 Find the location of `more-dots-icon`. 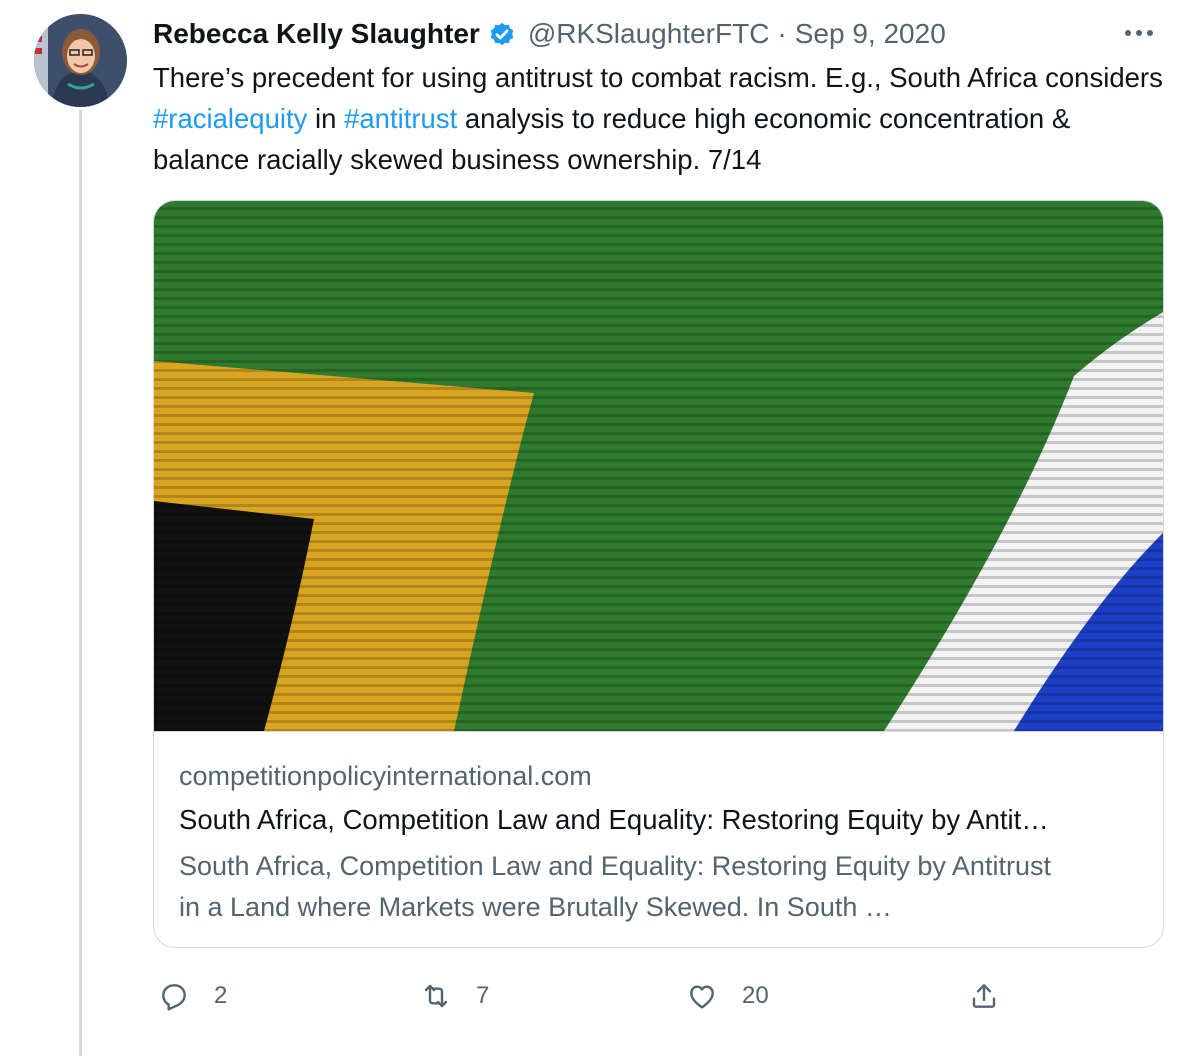

more-dots-icon is located at coordinates (1139, 33).